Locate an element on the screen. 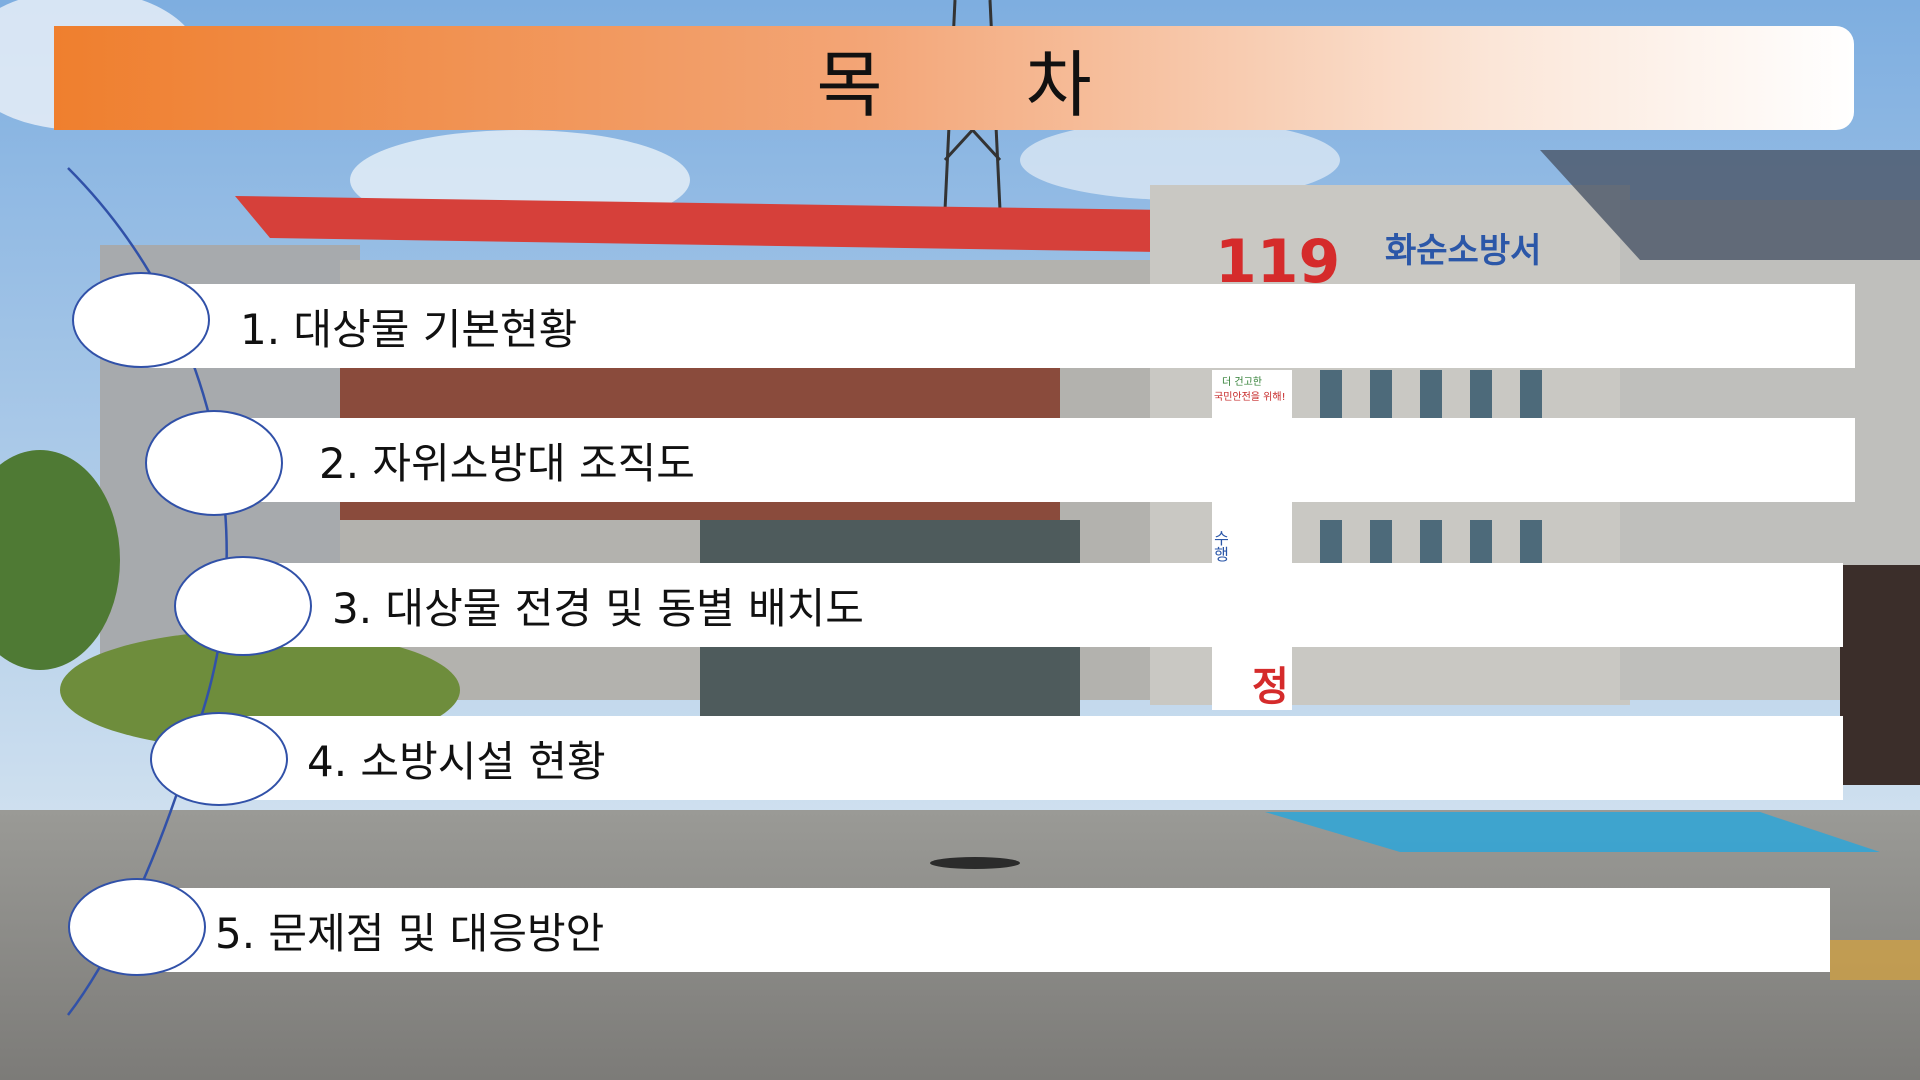  banner-right-text: 정 is located at coordinates (1270, 687).